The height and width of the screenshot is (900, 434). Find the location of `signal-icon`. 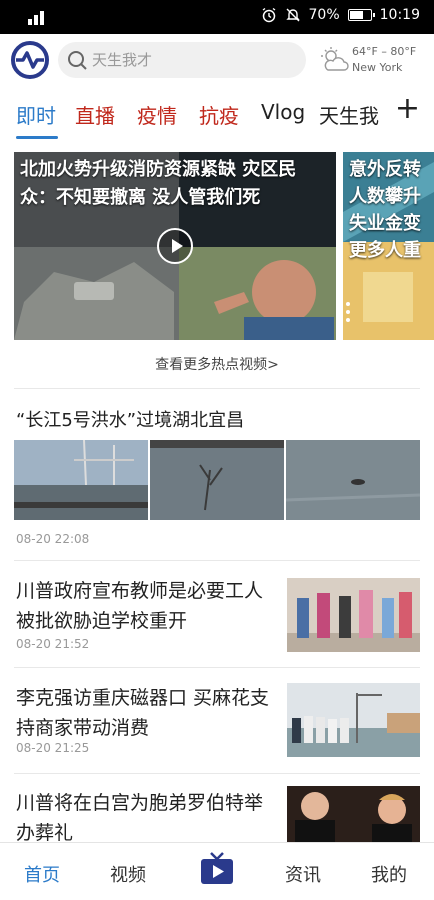

signal-icon is located at coordinates (31, 17).